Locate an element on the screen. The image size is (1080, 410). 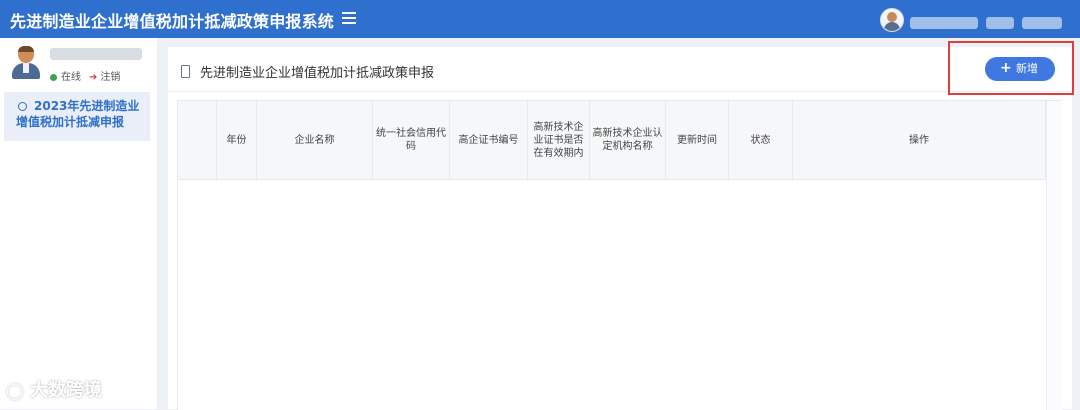
online-status-label: 在线 is located at coordinates (71, 77).